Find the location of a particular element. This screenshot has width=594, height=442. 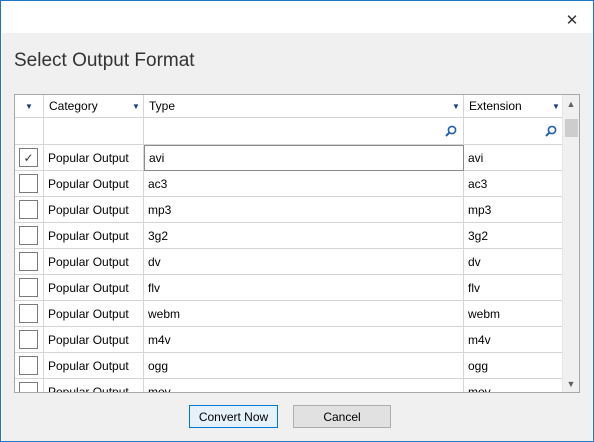

cell-type: webm is located at coordinates (304, 314).